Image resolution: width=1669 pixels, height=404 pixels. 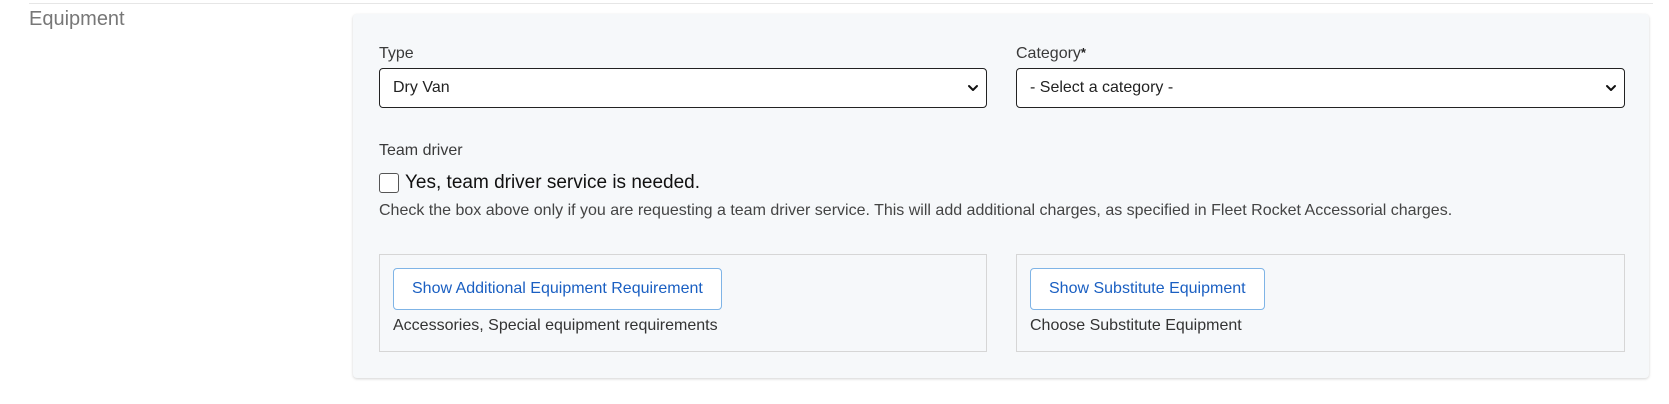 I want to click on show-substitute-equipment-button: Show Substitute Equipment, so click(x=1147, y=289).